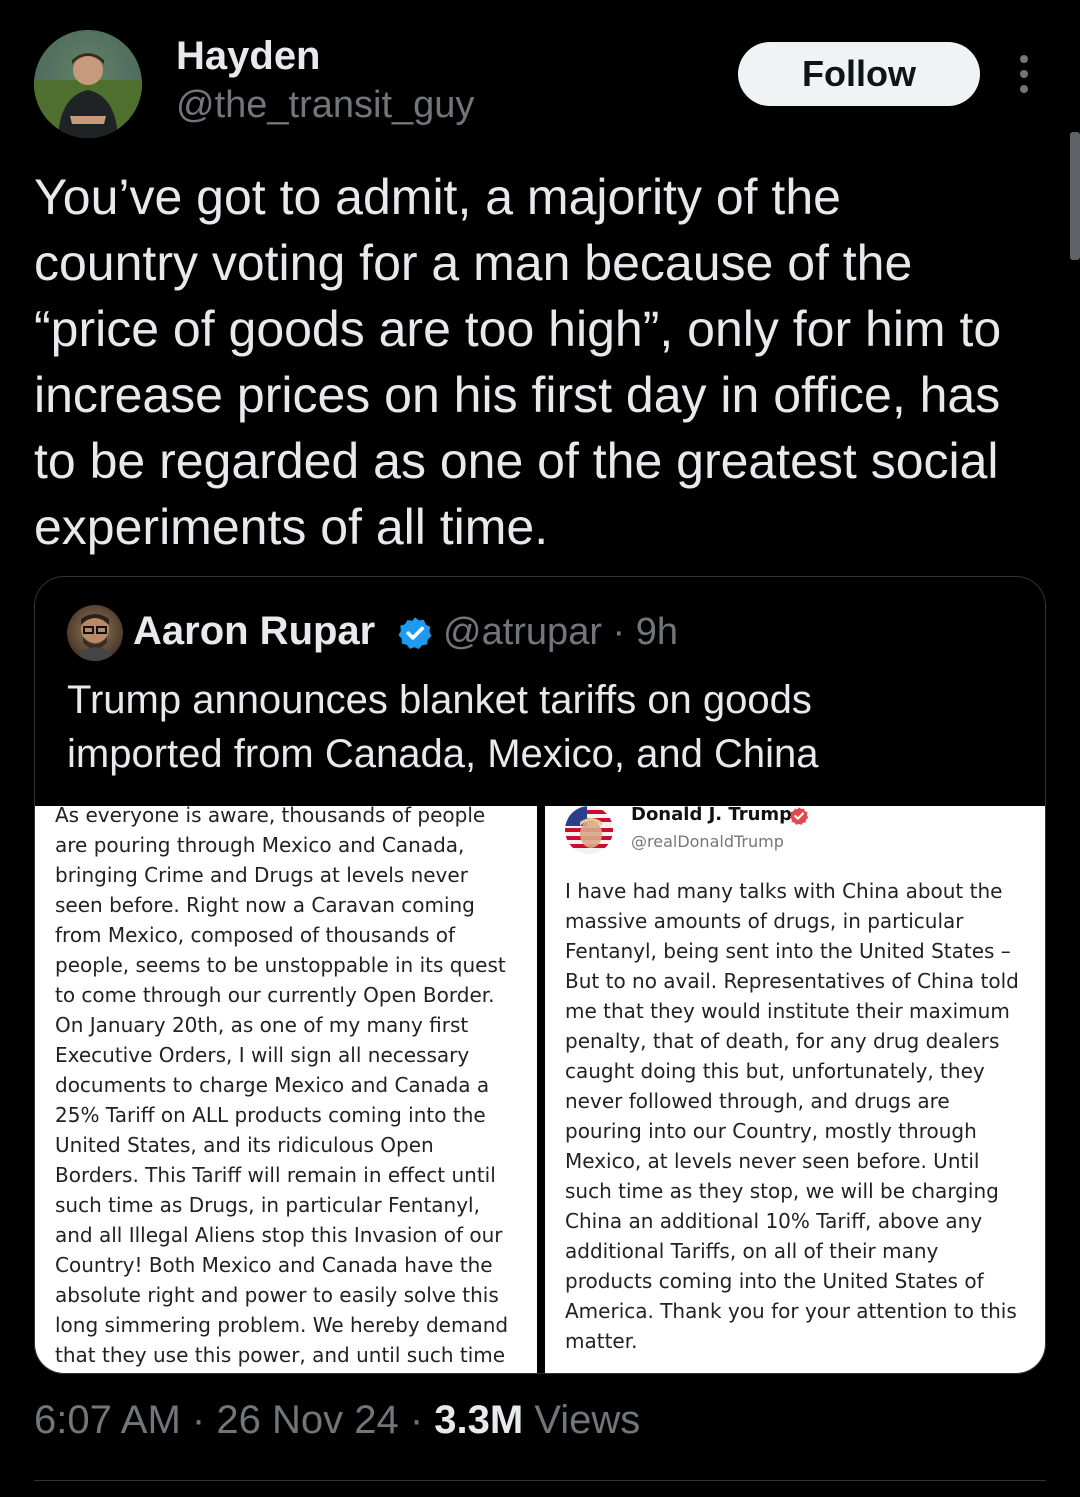  Describe the element at coordinates (587, 1420) in the screenshot. I see `views-label: Views` at that location.